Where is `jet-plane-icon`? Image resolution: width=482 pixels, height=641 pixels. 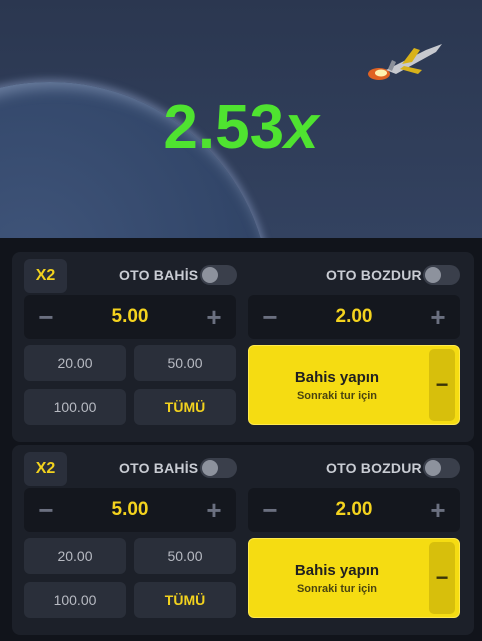 jet-plane-icon is located at coordinates (405, 62).